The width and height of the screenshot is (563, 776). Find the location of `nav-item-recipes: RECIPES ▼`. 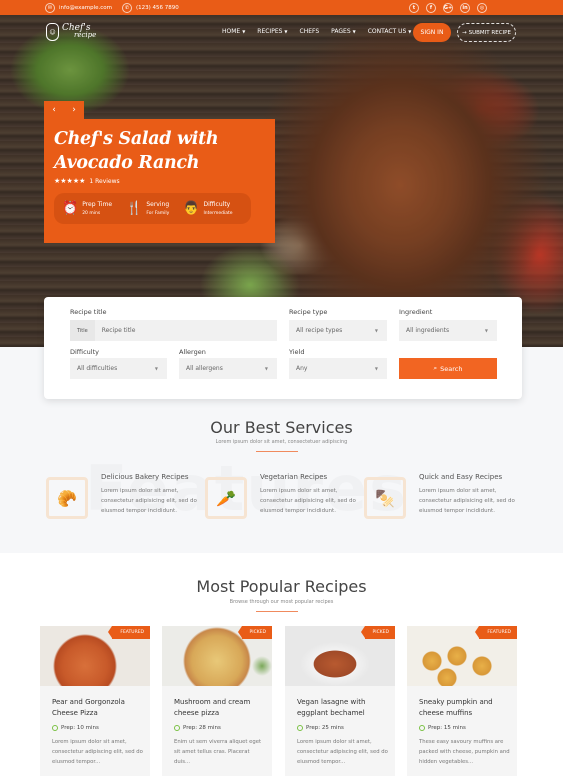

nav-item-recipes: RECIPES ▼ is located at coordinates (272, 31).